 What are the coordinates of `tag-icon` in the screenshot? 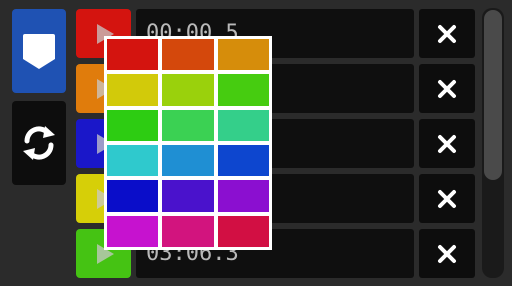 It's located at (39, 51).